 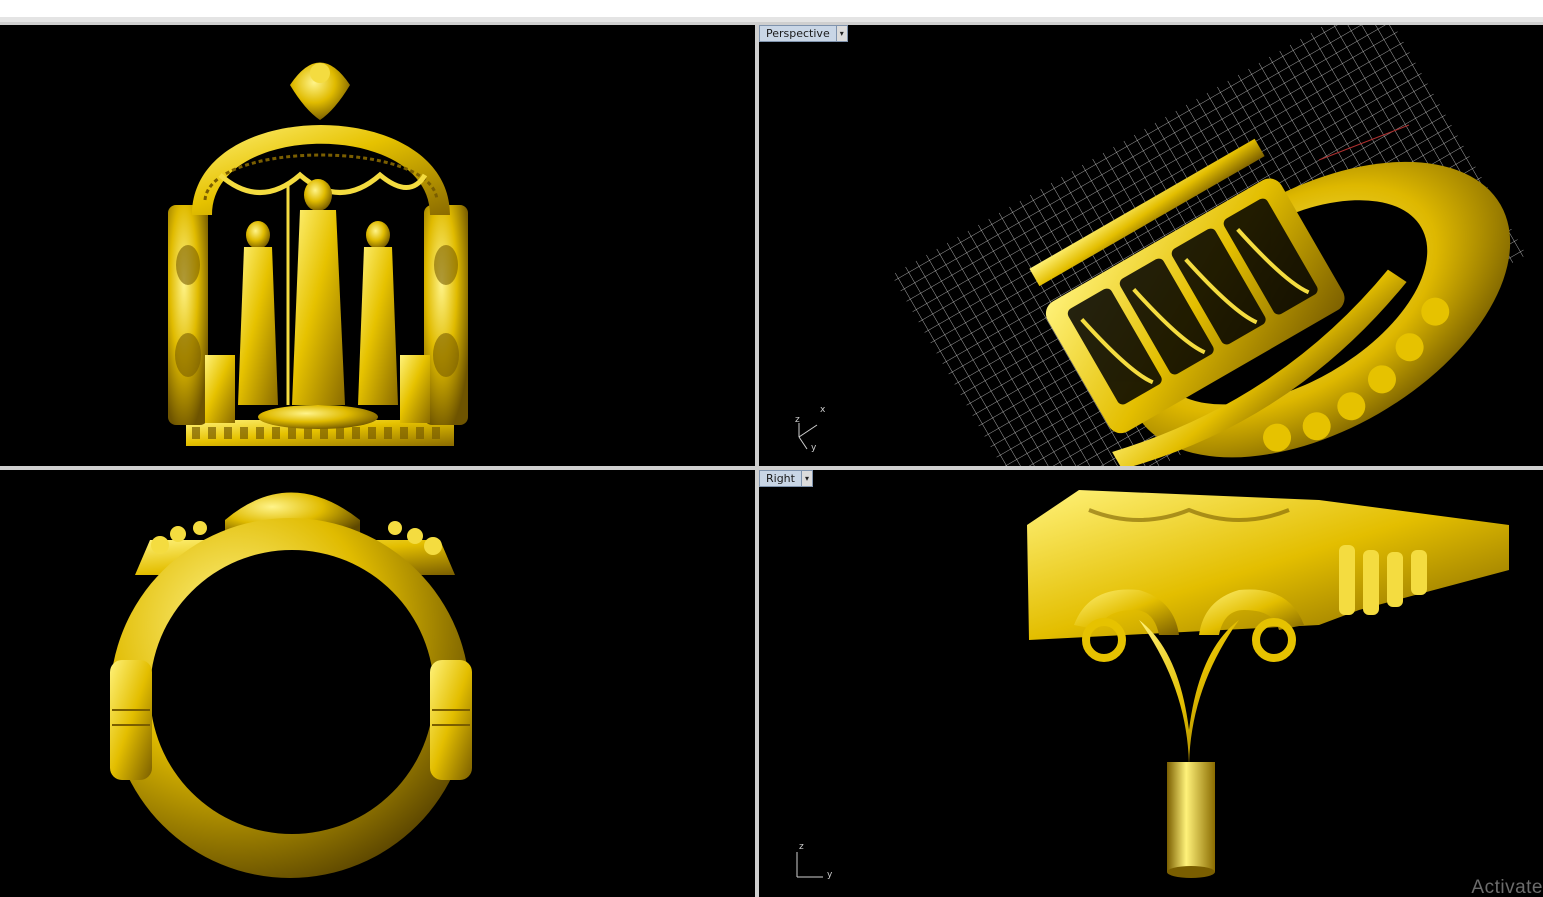 I want to click on windows-activation-watermark: Activate, so click(x=1507, y=887).